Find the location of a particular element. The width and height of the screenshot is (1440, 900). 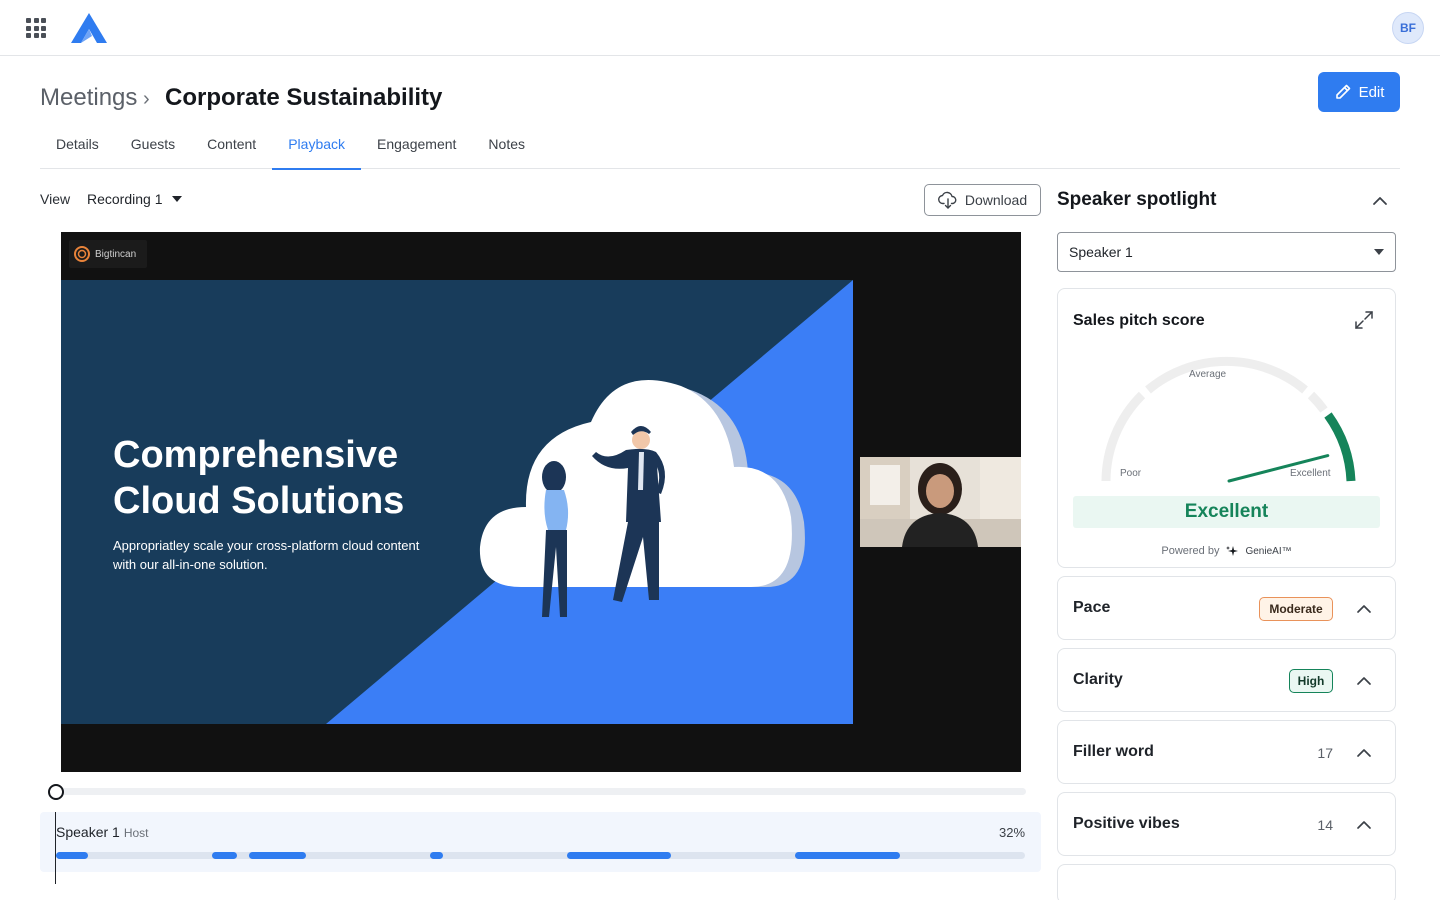

page-title: Corporate Sustainability is located at coordinates (304, 97).